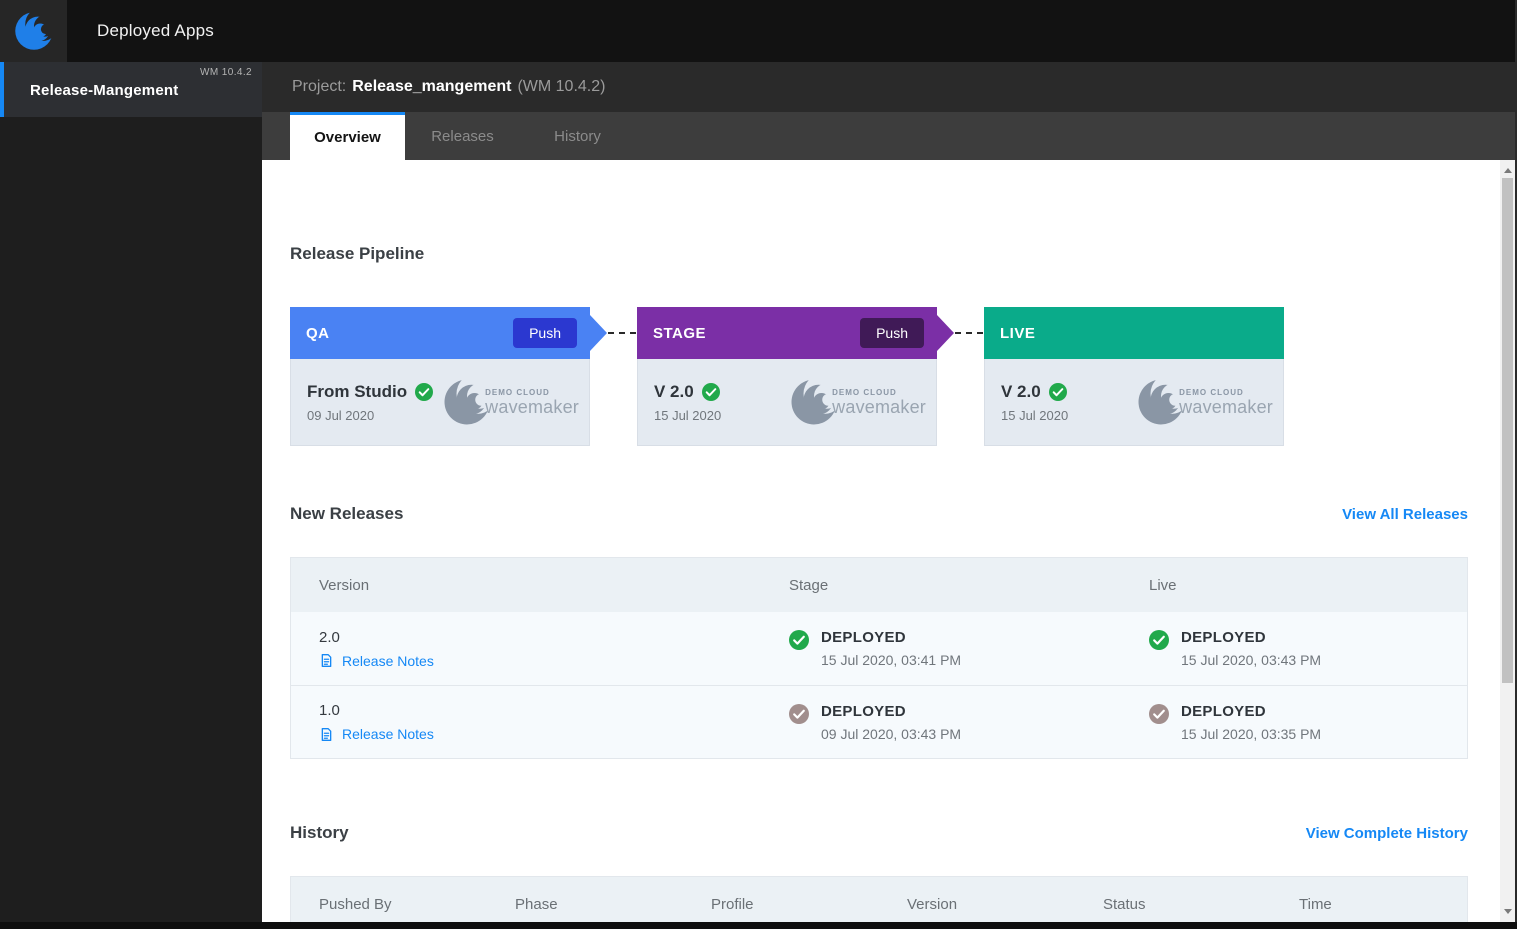  What do you see at coordinates (341, 415) in the screenshot?
I see `qa-date: 09 Jul 2020` at bounding box center [341, 415].